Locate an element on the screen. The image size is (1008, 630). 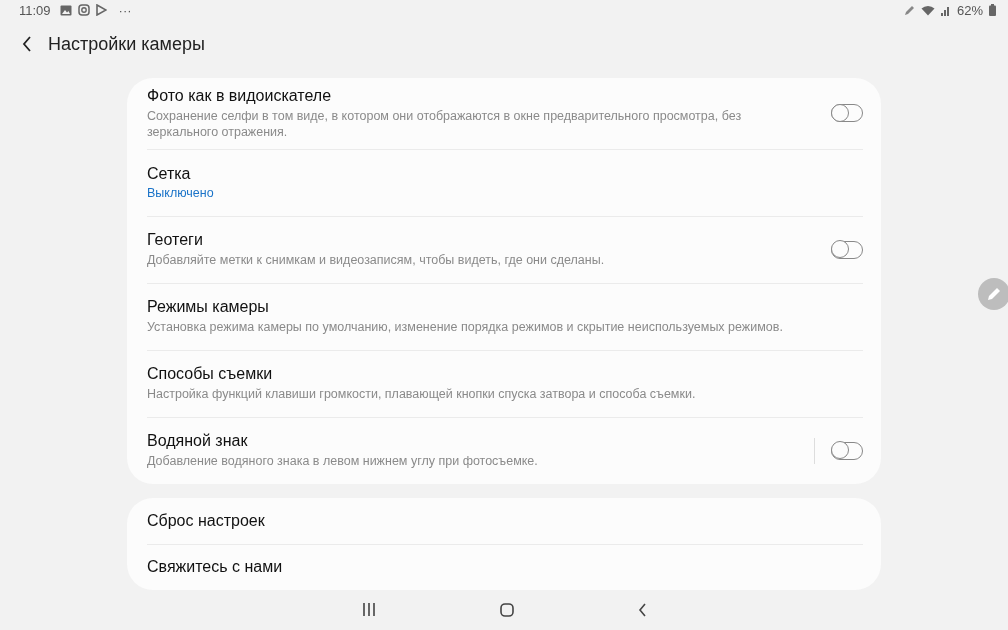
settings-item: Режимы камеры Установка режима камеры по умолчанию, изменение порядка режимов и скрытие неиспользуемых режимов. is located at coordinates (505, 316).